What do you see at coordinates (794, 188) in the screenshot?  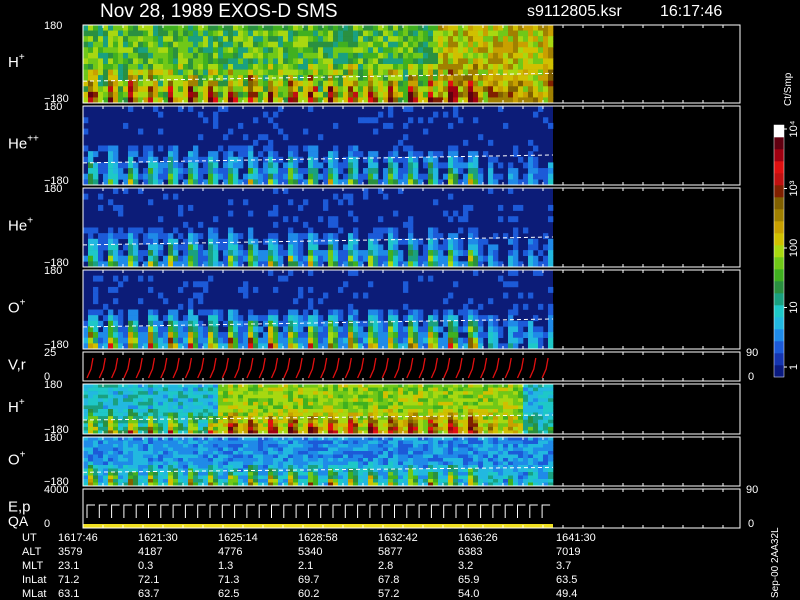 I see `colorbar-tick: 10³` at bounding box center [794, 188].